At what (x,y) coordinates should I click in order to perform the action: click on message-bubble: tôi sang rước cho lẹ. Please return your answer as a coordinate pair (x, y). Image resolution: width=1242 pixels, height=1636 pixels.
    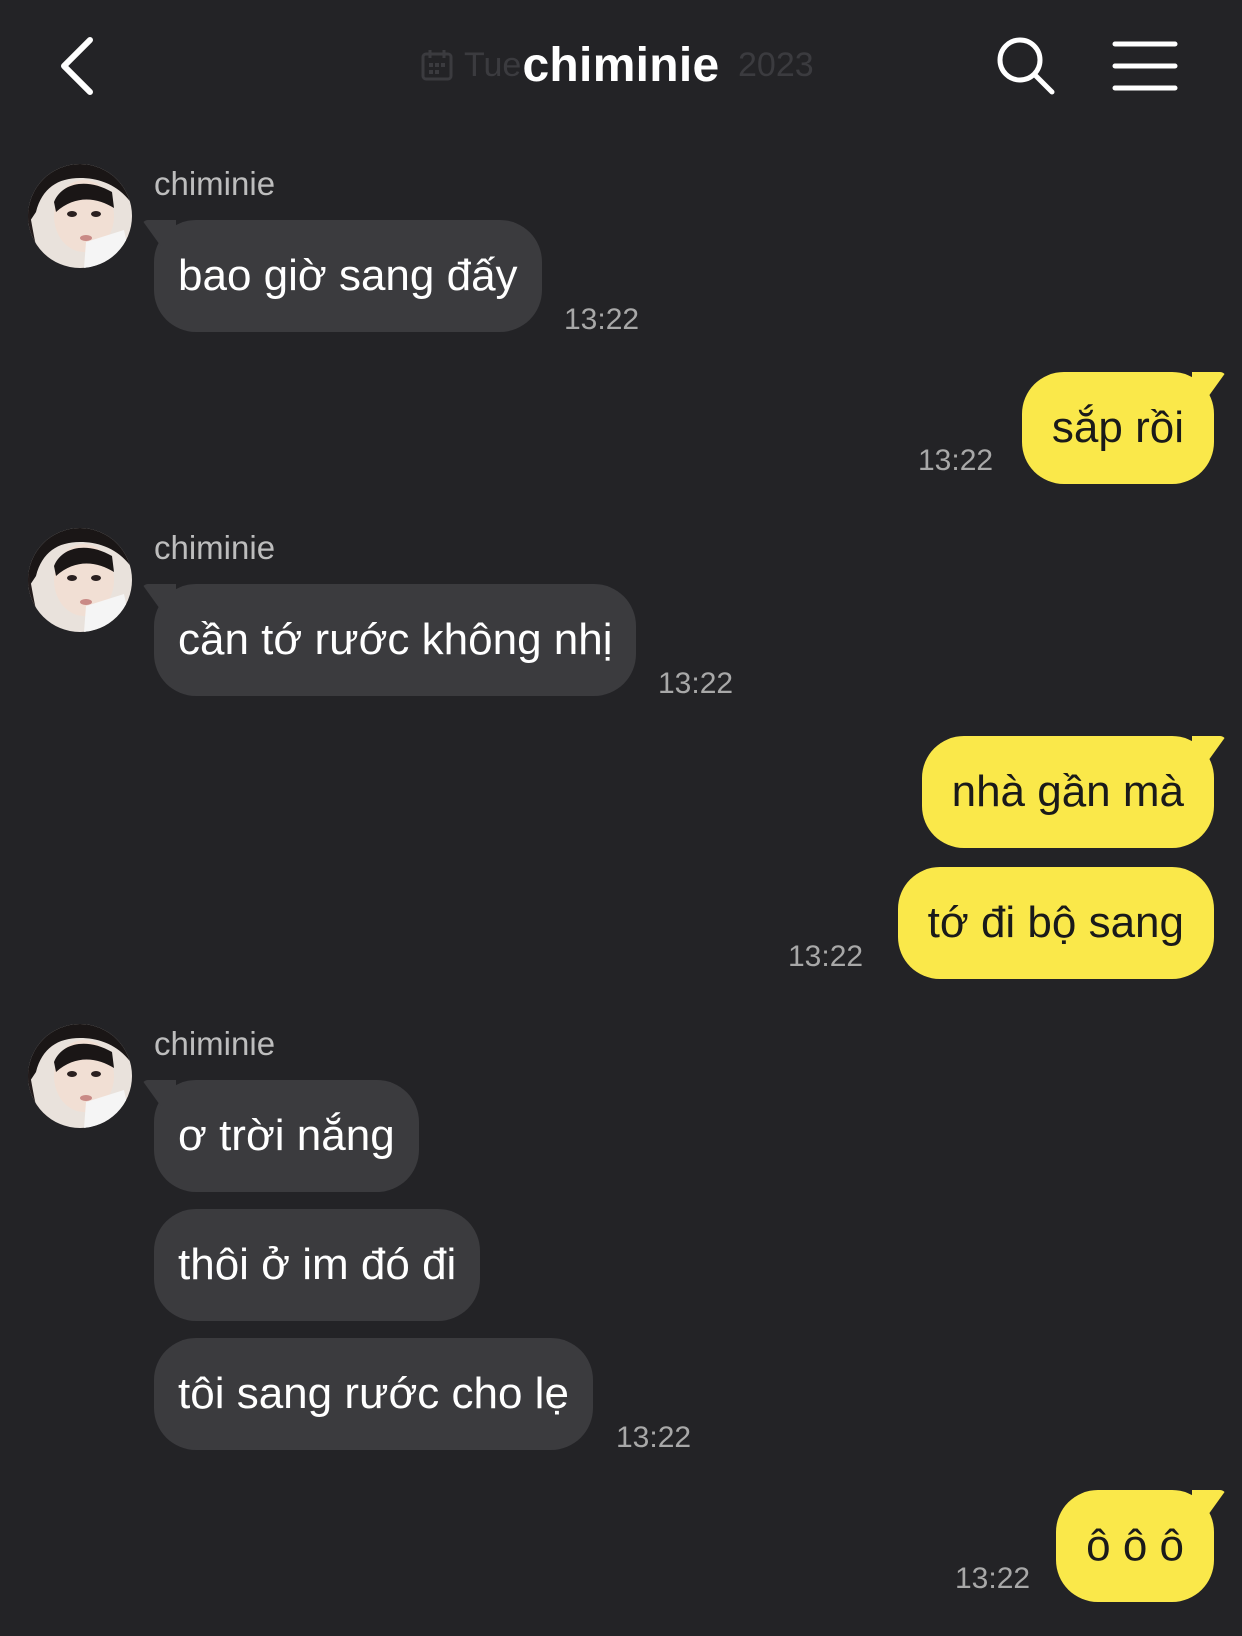
    Looking at the image, I should click on (373, 1394).